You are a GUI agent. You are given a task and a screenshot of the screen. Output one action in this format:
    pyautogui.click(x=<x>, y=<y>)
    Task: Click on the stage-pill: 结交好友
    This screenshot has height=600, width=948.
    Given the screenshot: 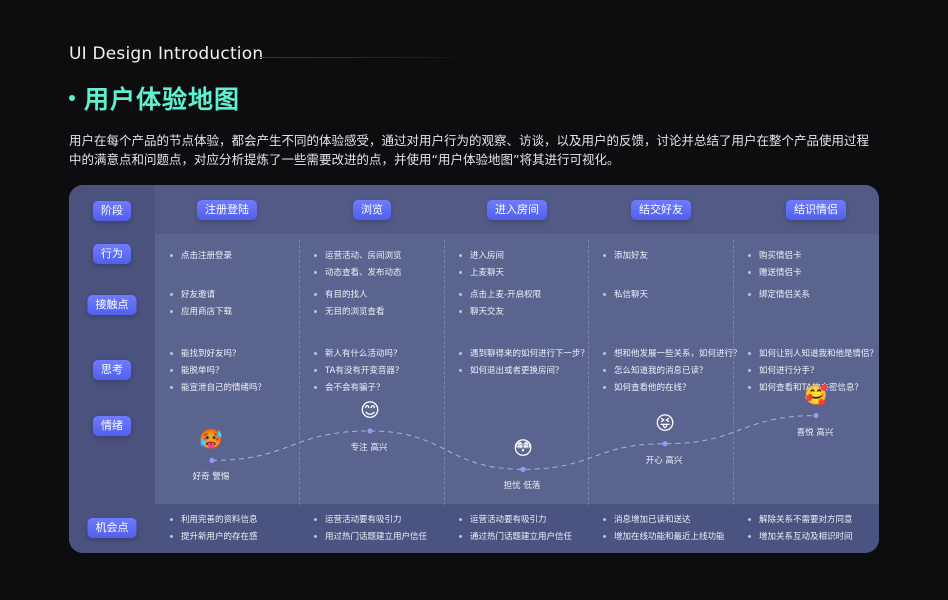 What is the action you would take?
    pyautogui.click(x=661, y=210)
    